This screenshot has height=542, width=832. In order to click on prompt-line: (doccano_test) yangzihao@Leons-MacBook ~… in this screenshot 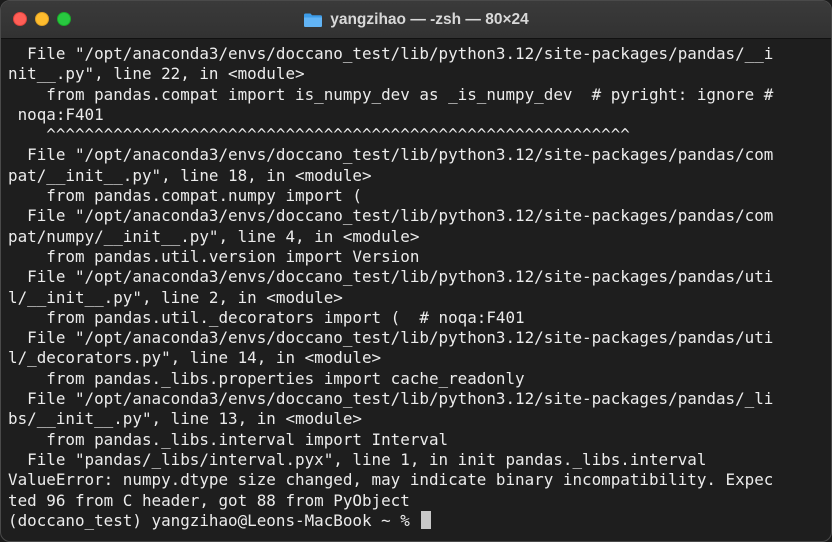, I will do `click(419, 520)`.